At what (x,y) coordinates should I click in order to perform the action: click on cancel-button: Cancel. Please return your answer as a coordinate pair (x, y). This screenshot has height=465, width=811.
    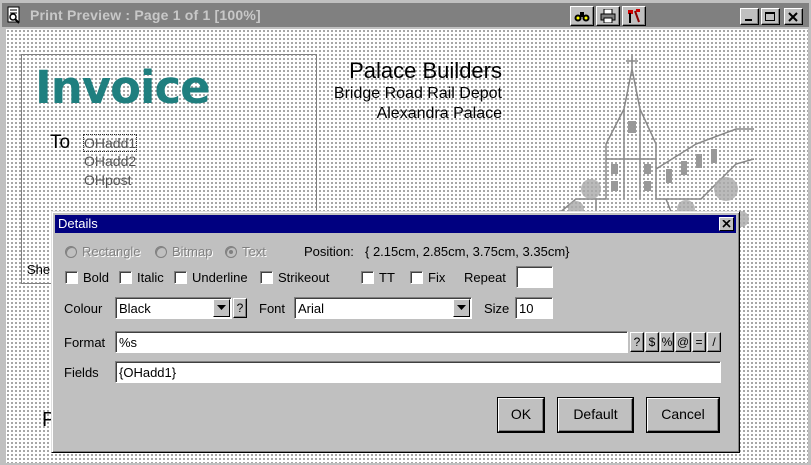
    Looking at the image, I should click on (683, 415).